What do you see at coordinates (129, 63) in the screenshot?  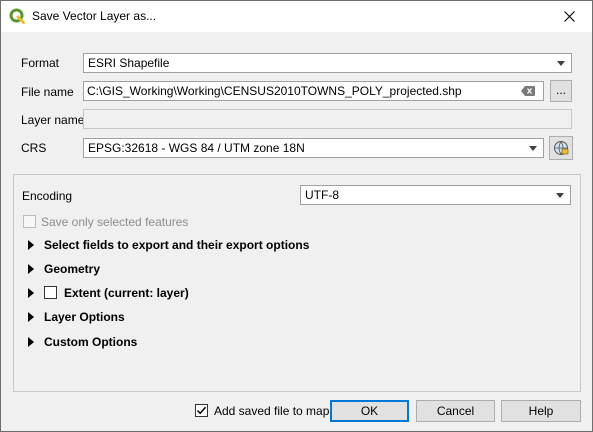 I see `format-value: ESRI Shapefile` at bounding box center [129, 63].